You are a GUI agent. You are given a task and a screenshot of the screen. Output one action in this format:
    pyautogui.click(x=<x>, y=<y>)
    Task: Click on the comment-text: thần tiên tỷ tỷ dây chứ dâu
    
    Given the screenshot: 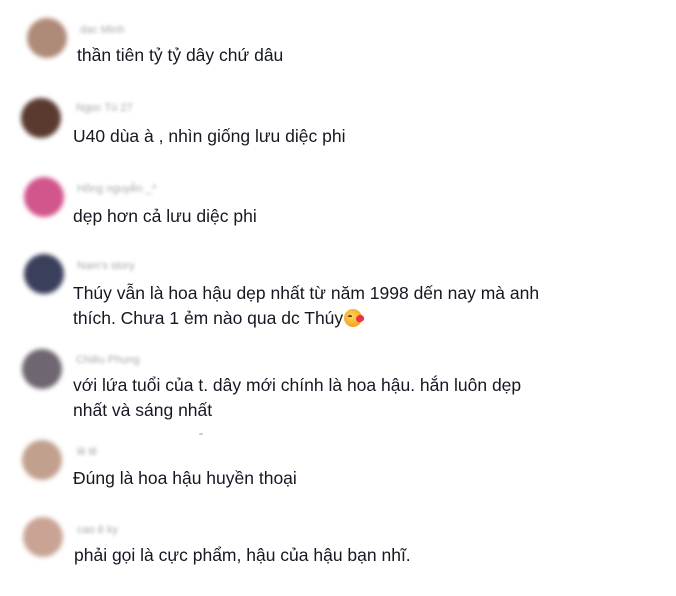 What is the action you would take?
    pyautogui.click(x=180, y=55)
    